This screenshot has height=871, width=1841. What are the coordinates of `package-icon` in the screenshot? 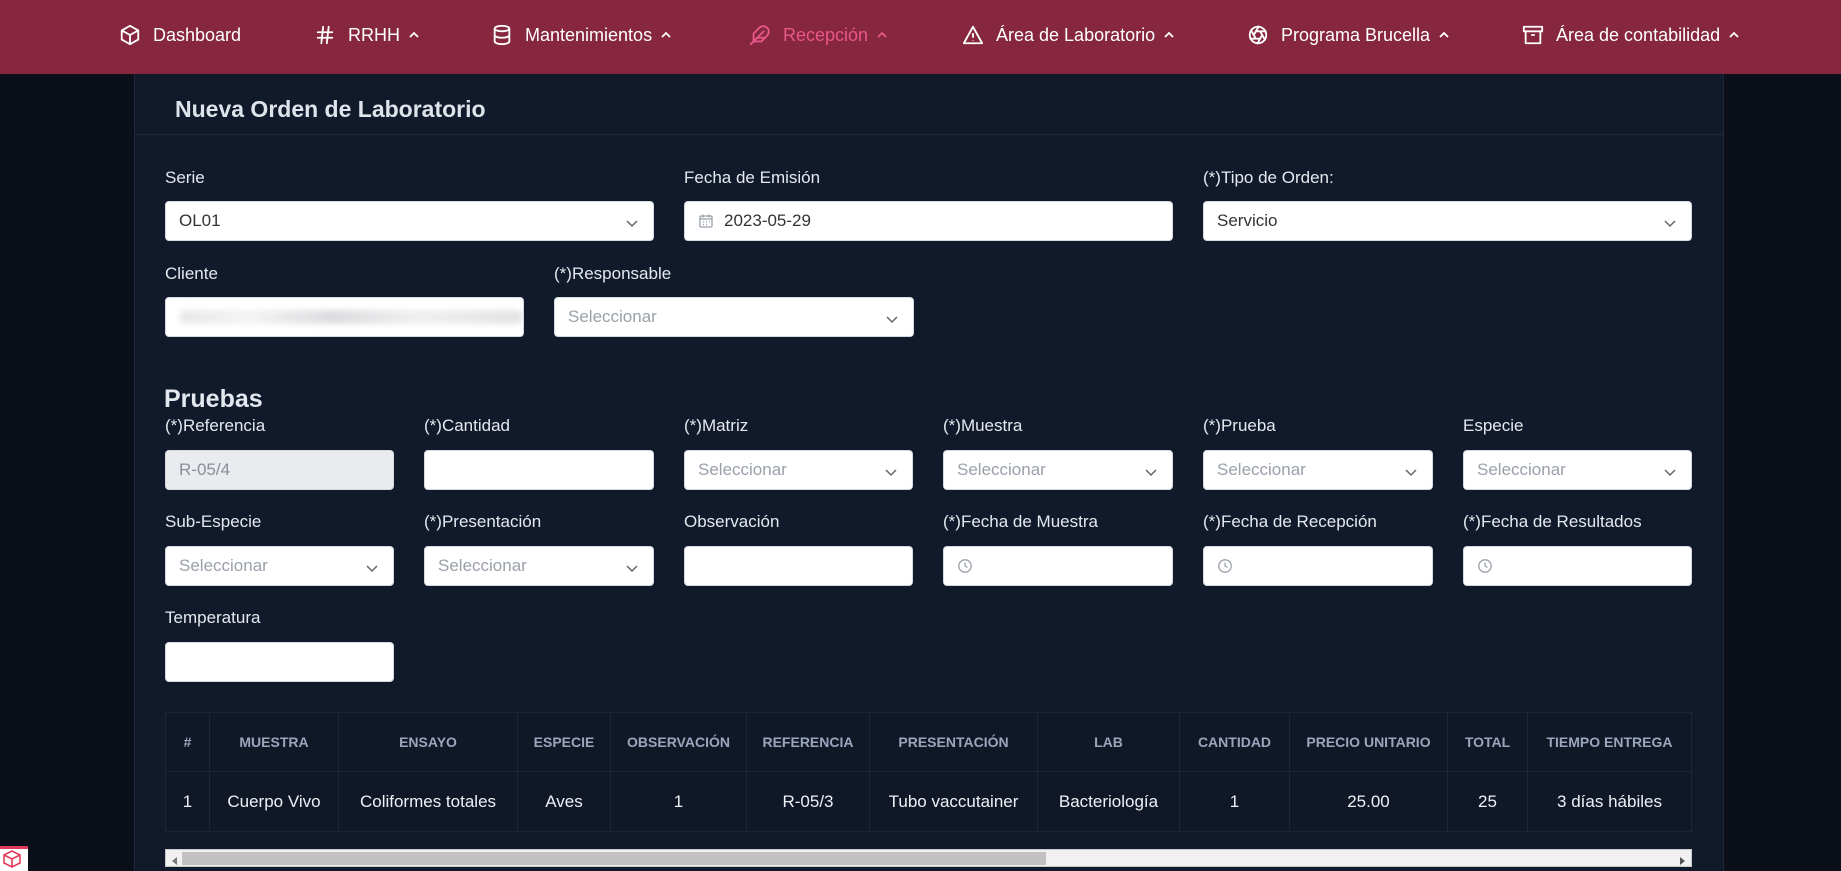 It's located at (12, 859).